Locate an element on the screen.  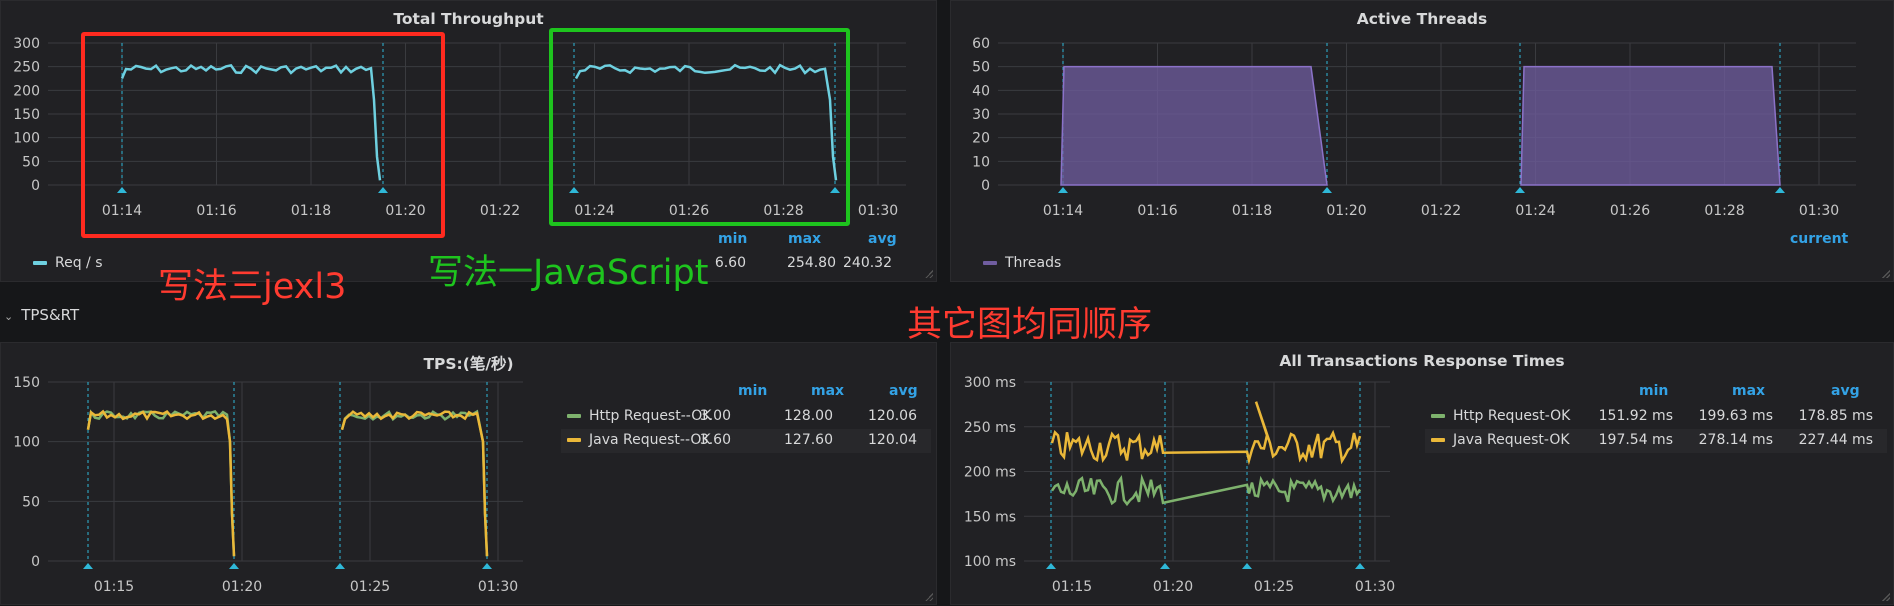
annotation-jexl3: 写法三jexl3 is located at coordinates (252, 287).